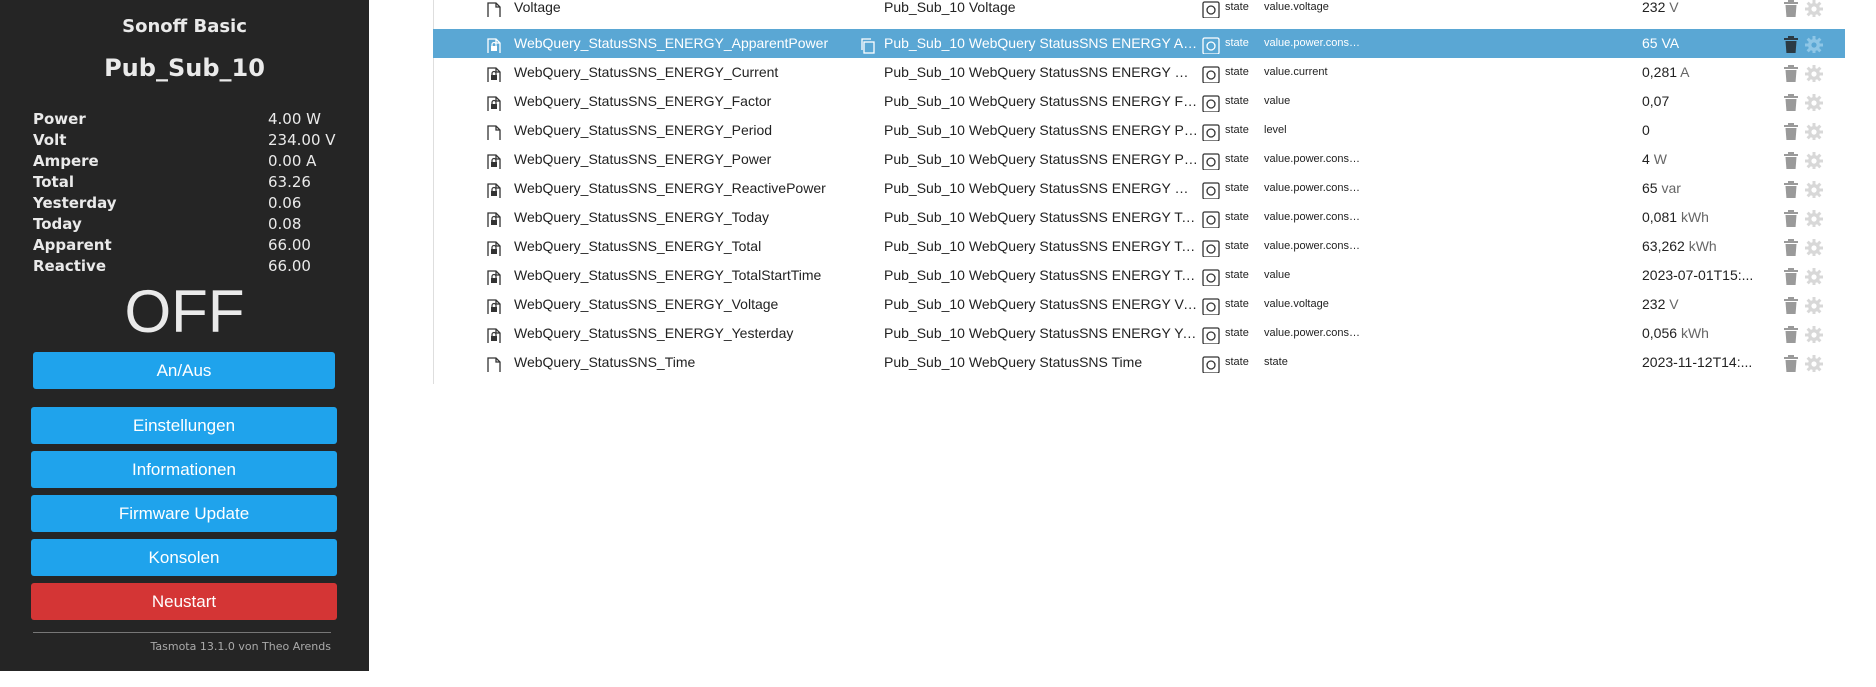 This screenshot has height=687, width=1876. I want to click on power-state: OFF, so click(184, 311).